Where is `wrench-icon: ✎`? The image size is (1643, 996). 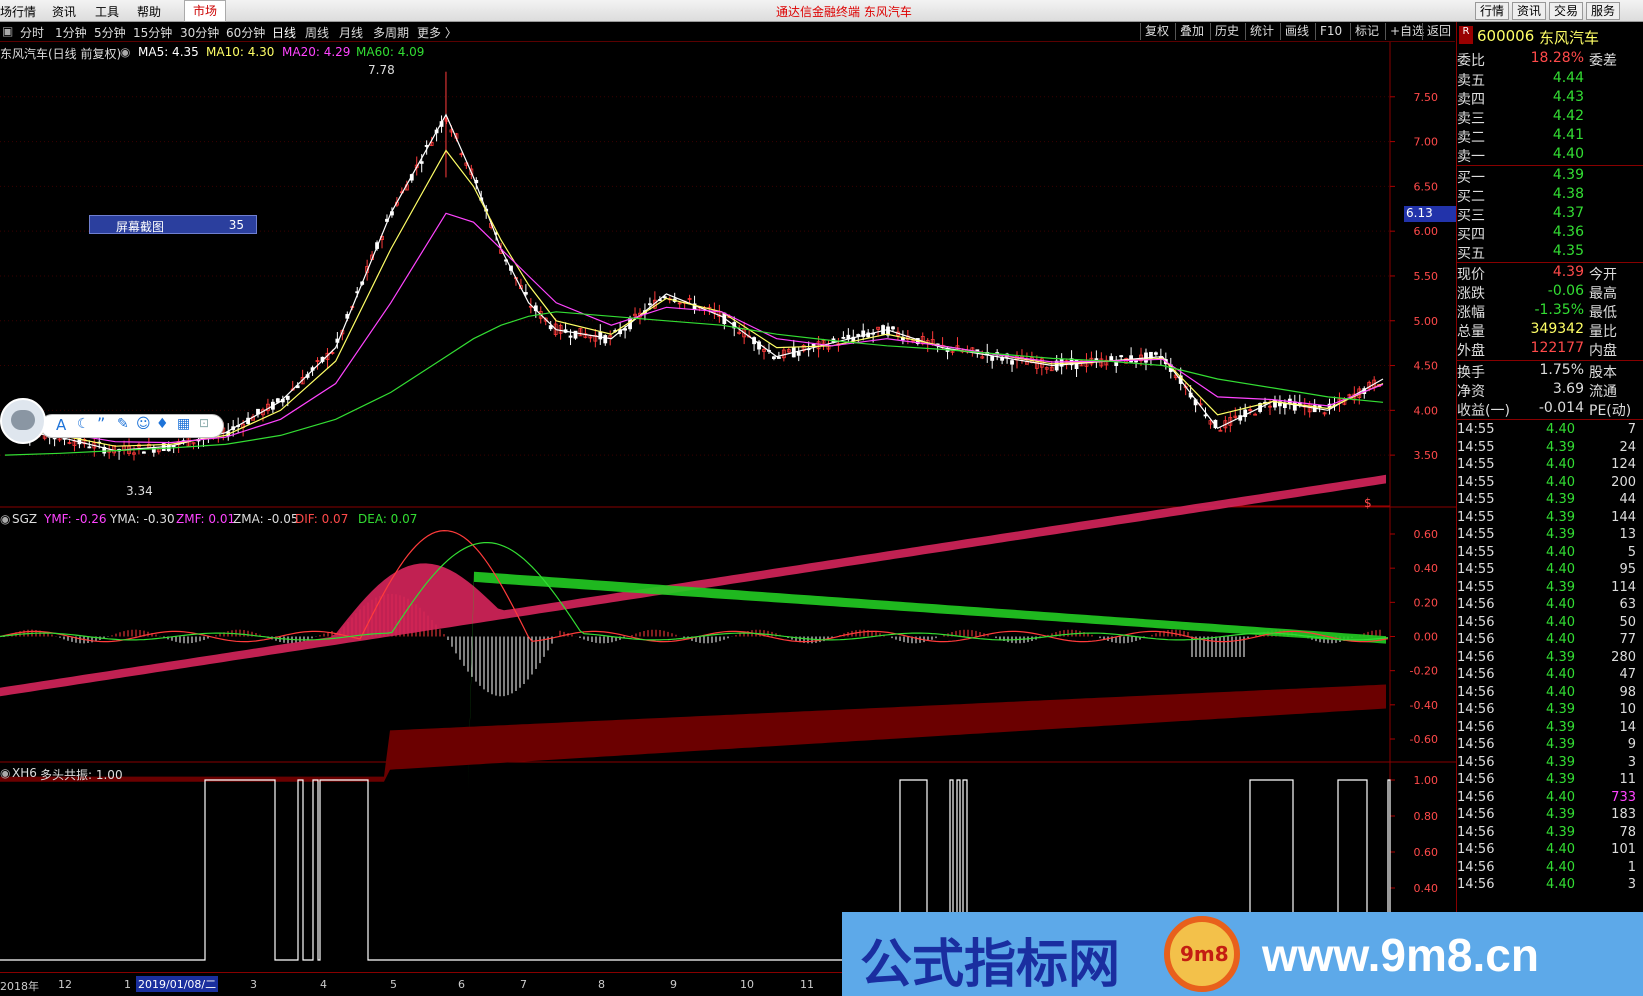 wrench-icon: ✎ is located at coordinates (123, 424).